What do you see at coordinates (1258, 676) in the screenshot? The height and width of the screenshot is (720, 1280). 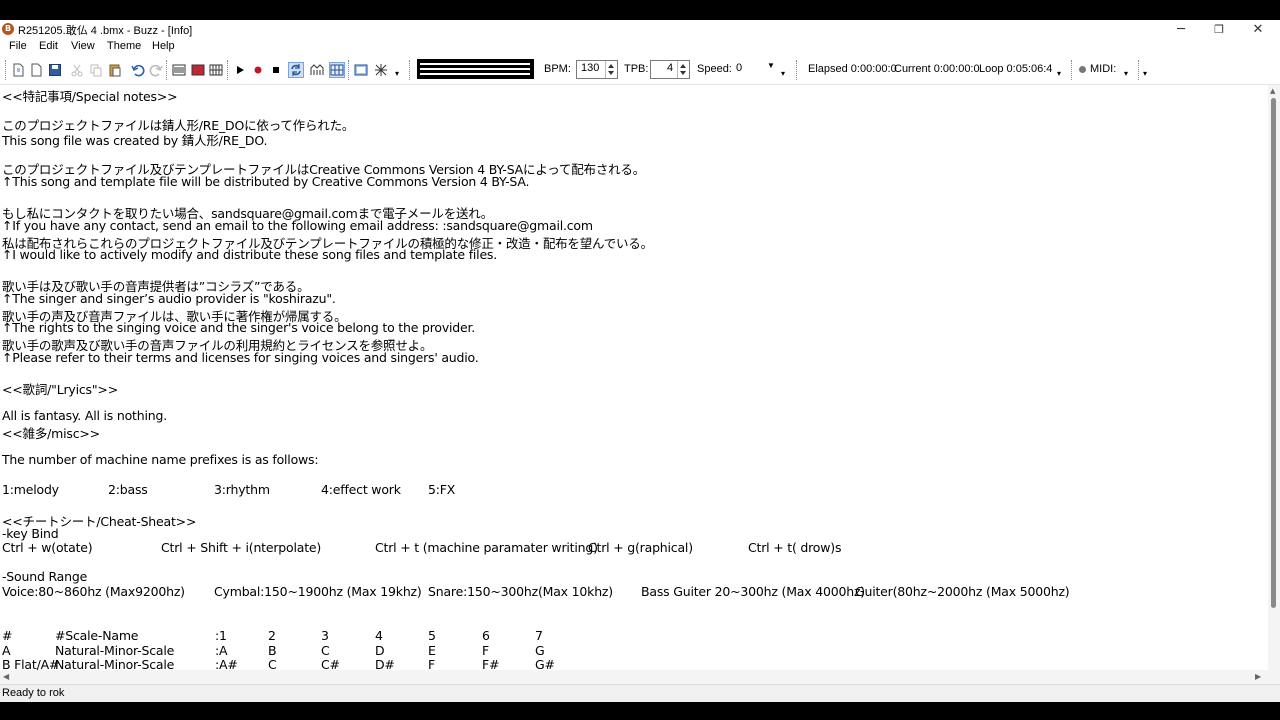 I see `scroll-right-icon: ▶` at bounding box center [1258, 676].